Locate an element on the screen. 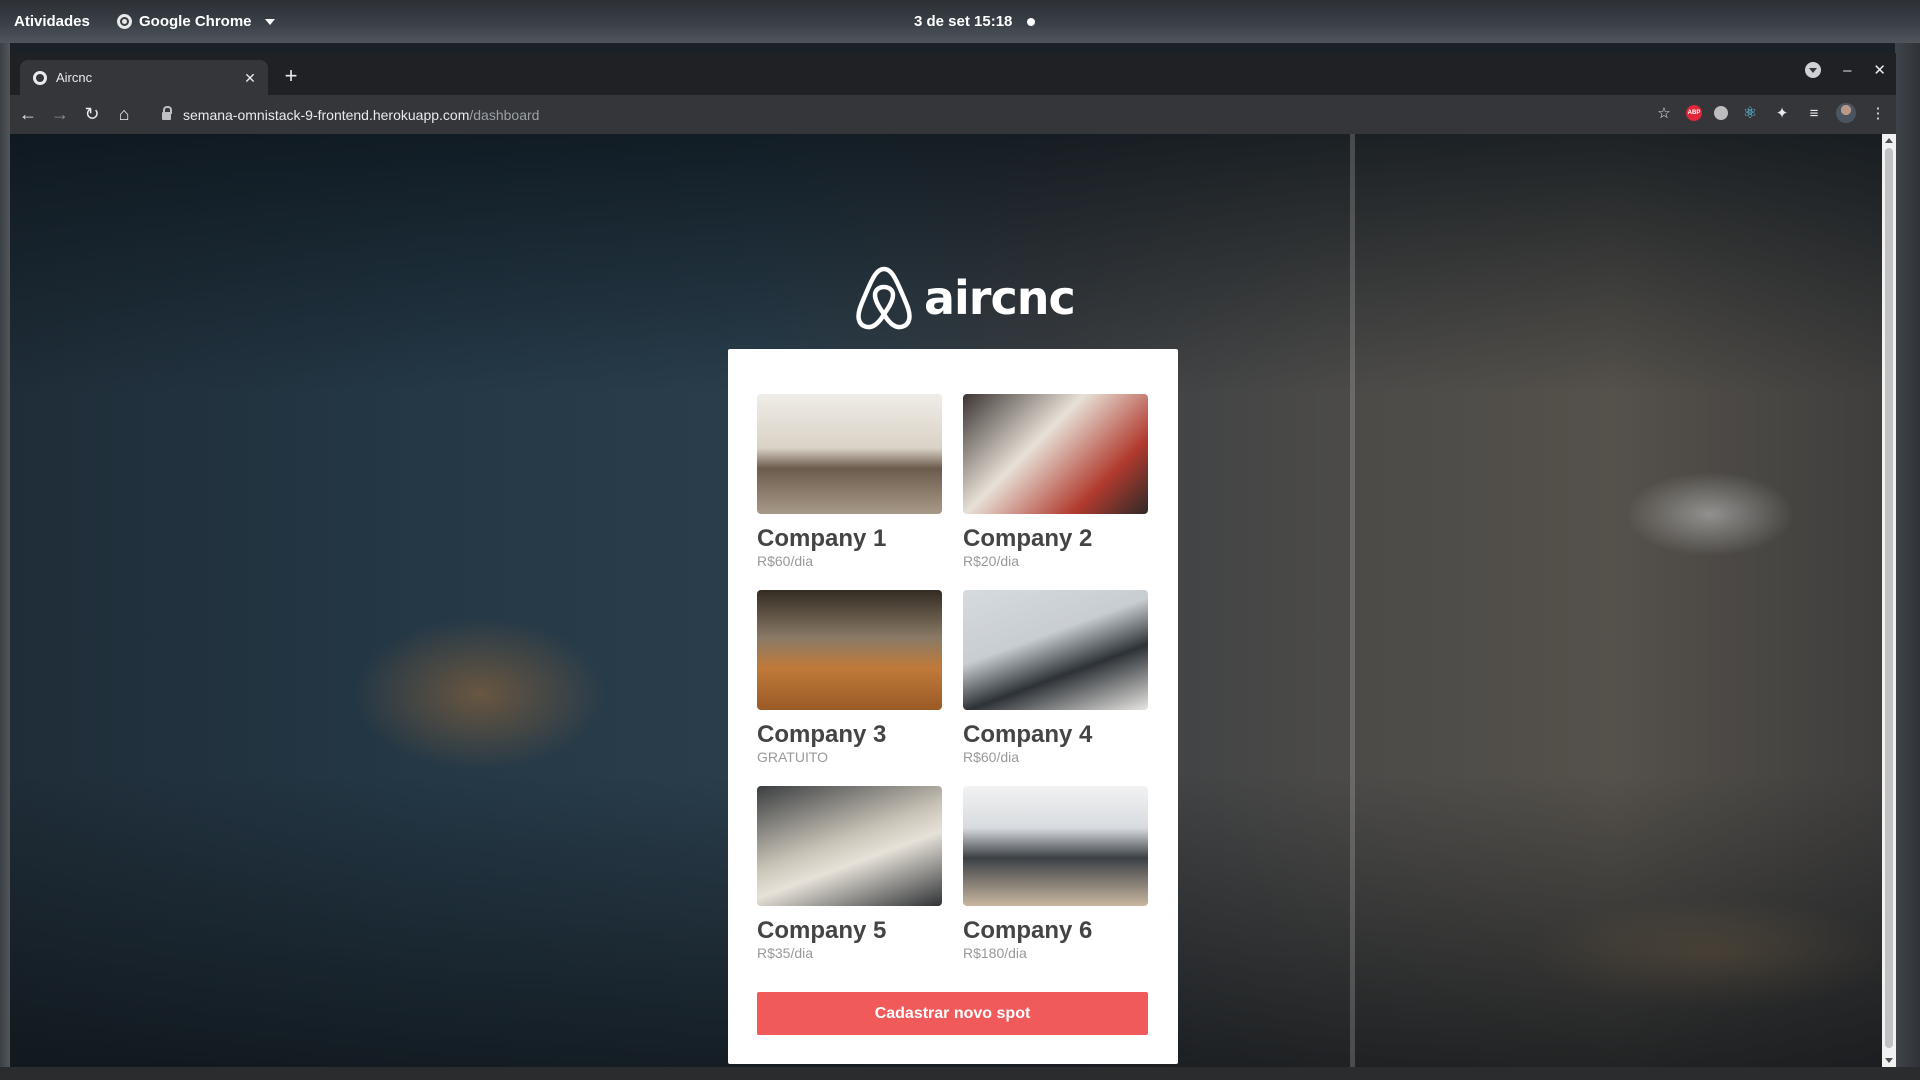 The height and width of the screenshot is (1080, 1920). spot-price: R$180/dia is located at coordinates (995, 953).